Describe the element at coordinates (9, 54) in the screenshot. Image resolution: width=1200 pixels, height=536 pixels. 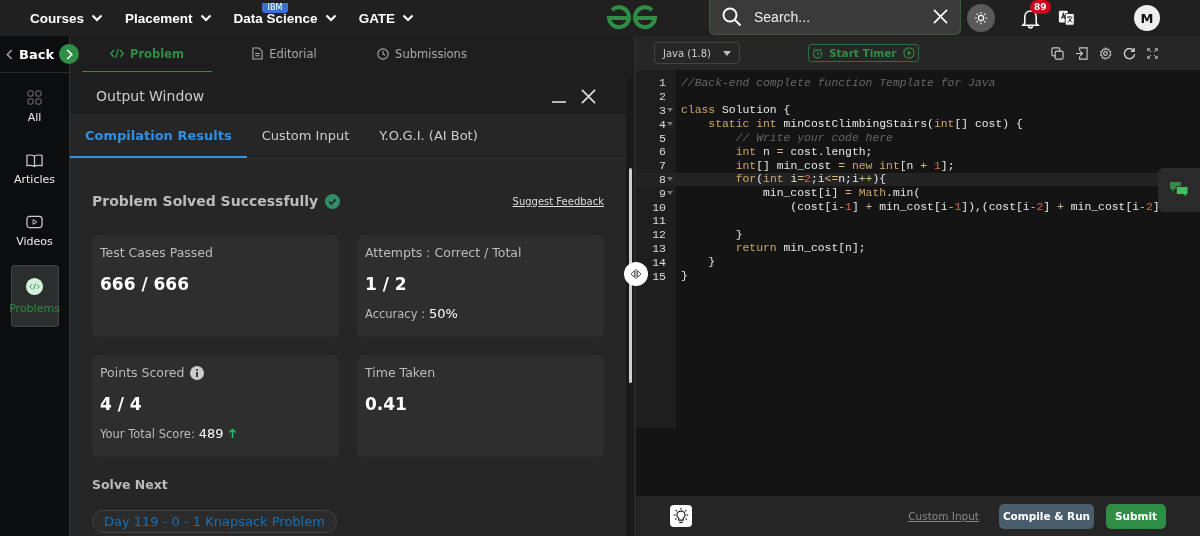
I see `chevron-left-icon` at that location.